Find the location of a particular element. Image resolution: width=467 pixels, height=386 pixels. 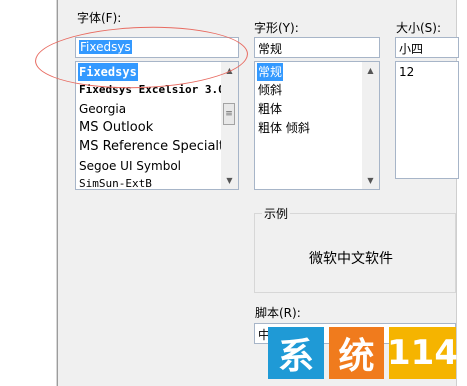

font-label: 字体(F): is located at coordinates (99, 18).